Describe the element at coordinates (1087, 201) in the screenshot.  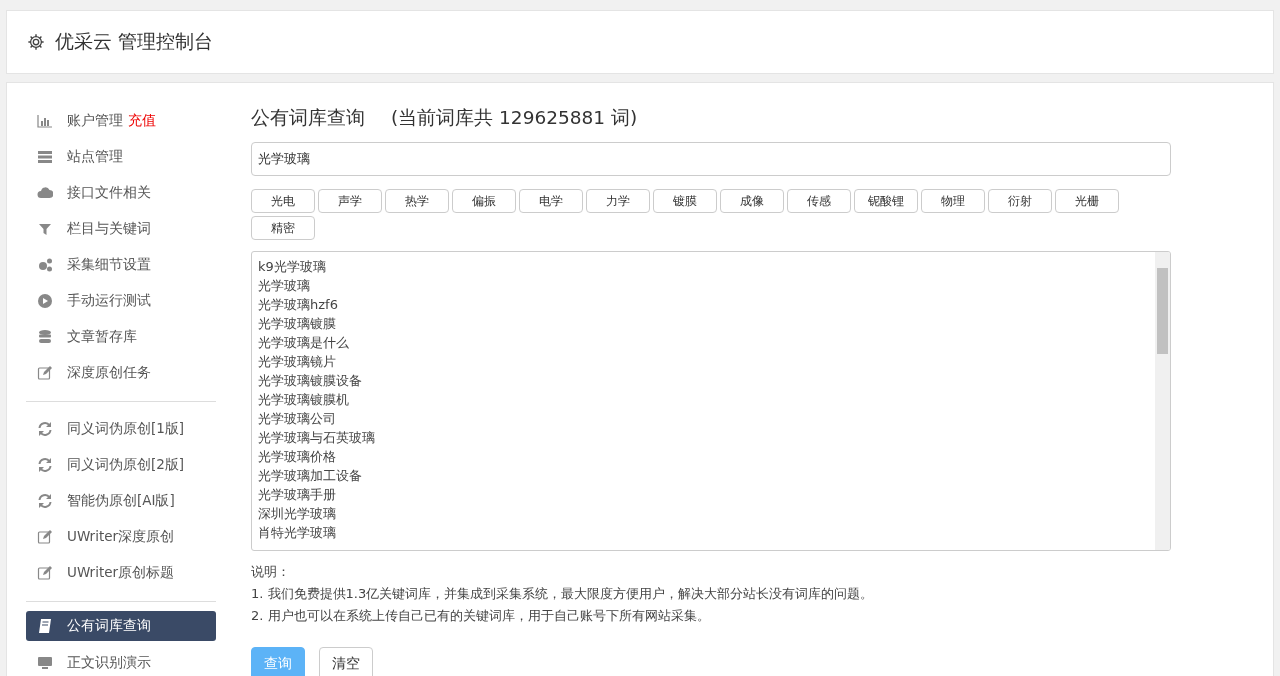
I see `category-tag: 光栅` at that location.